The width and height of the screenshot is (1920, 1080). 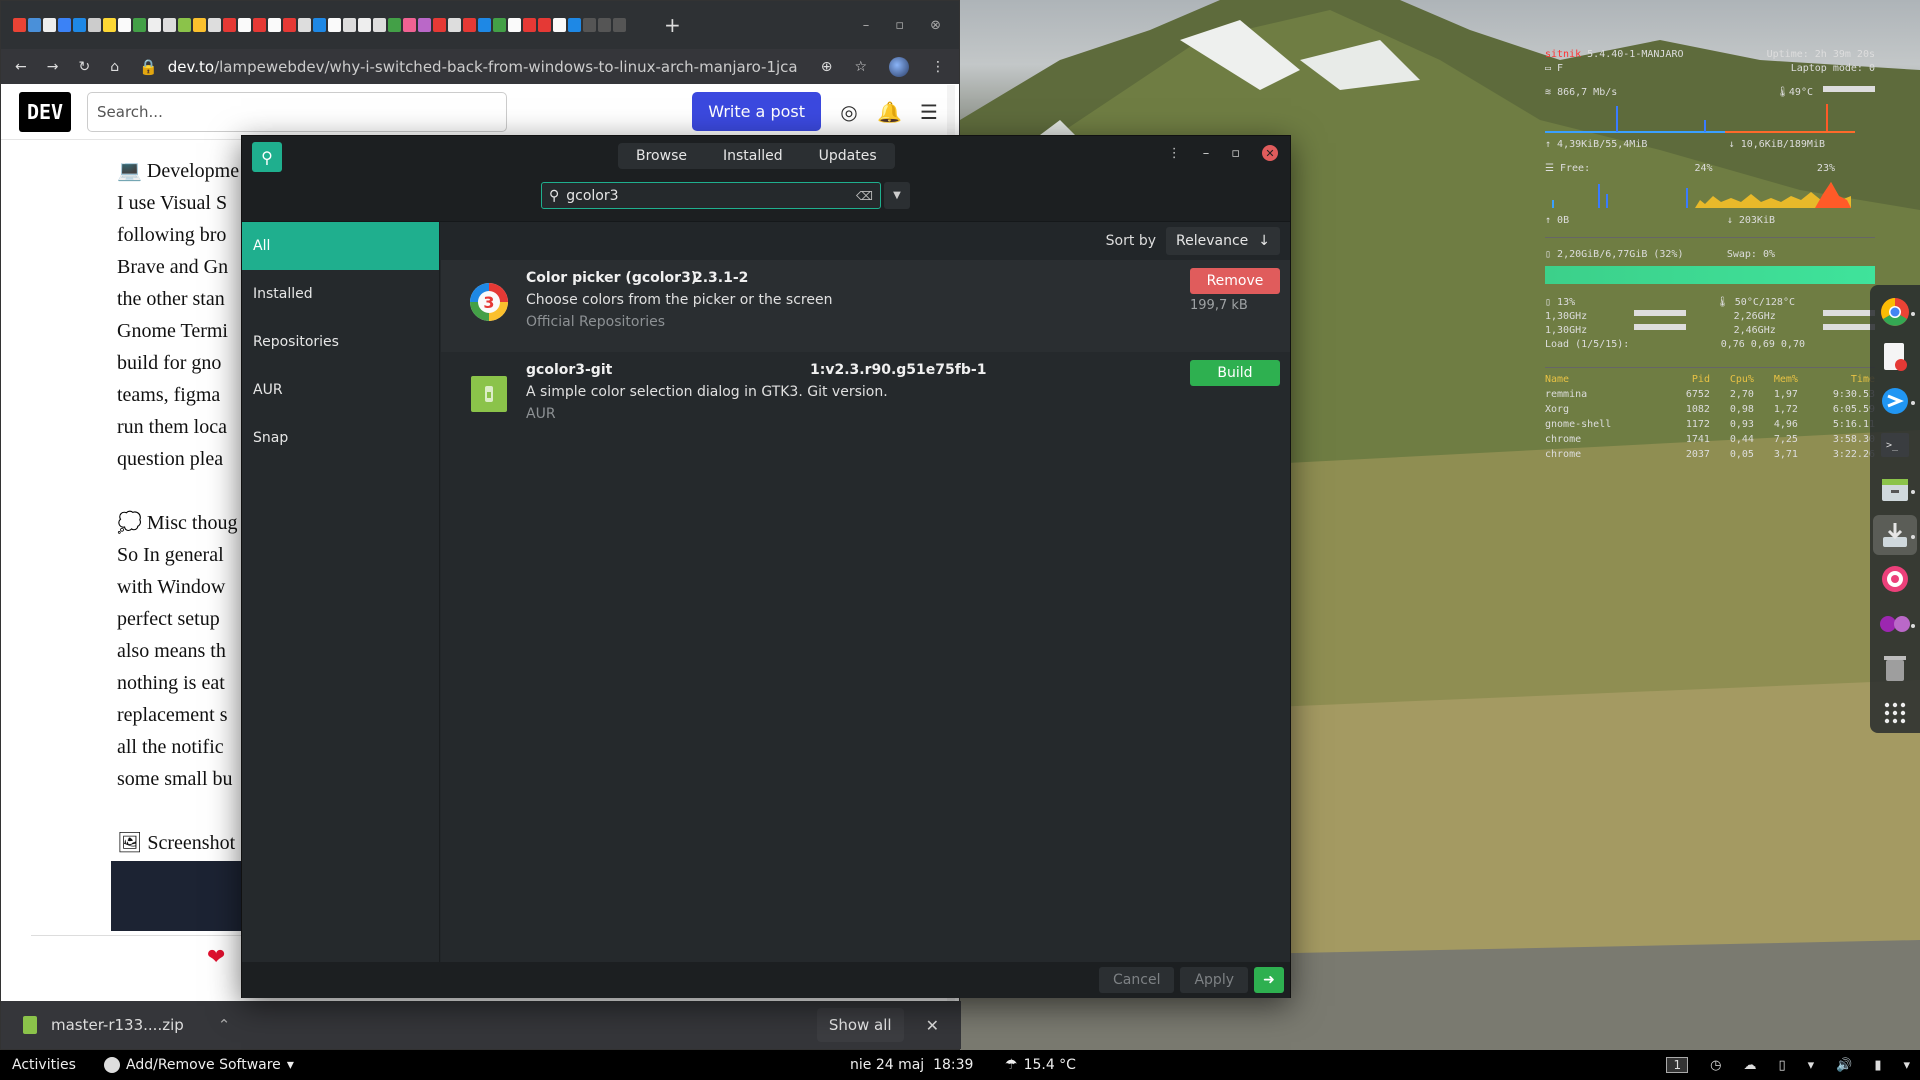 What do you see at coordinates (199, 1065) in the screenshot?
I see `app-menu: Add/Remove Software ▾` at bounding box center [199, 1065].